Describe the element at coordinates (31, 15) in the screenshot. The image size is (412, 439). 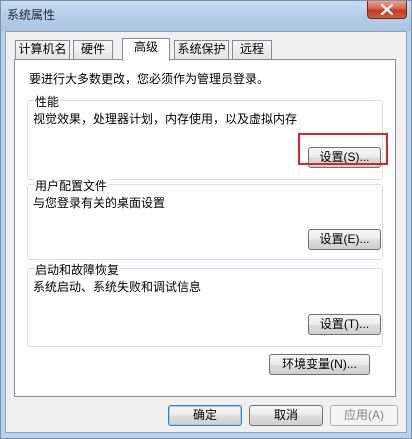
I see `window-title: 系统属性` at that location.